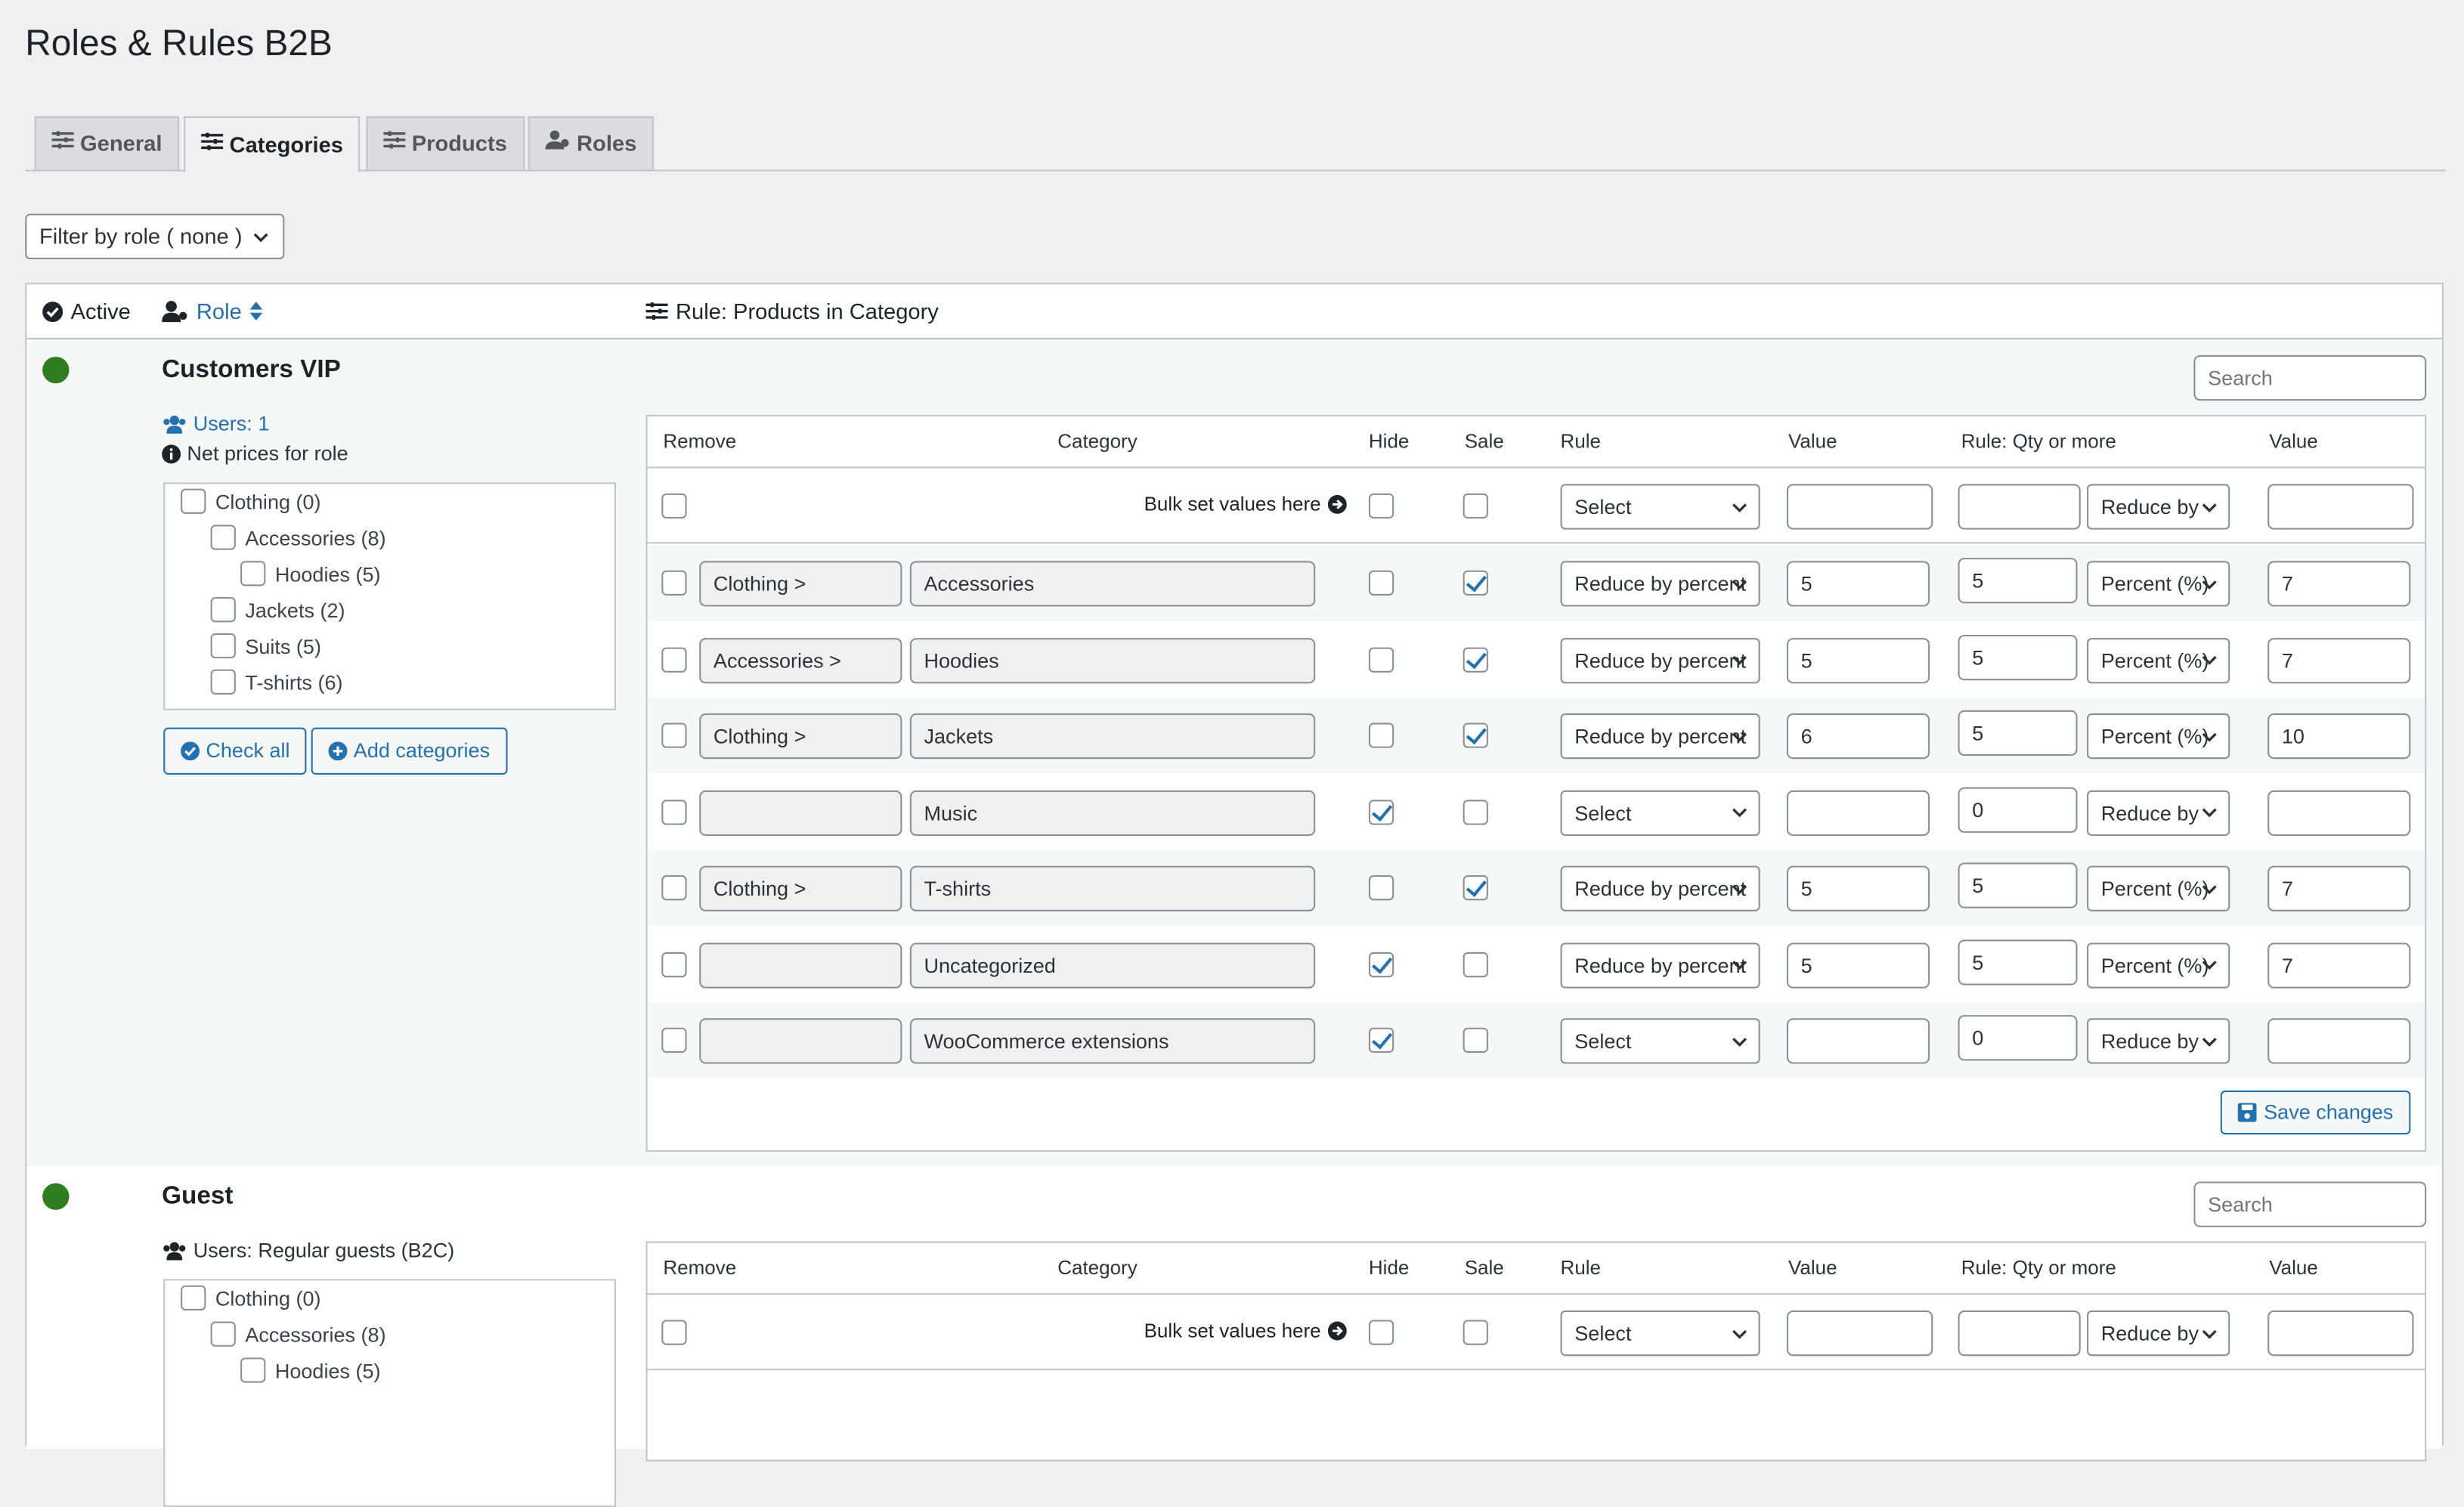 Image resolution: width=2464 pixels, height=1507 pixels. I want to click on save-changes-button: Save changes, so click(2315, 1112).